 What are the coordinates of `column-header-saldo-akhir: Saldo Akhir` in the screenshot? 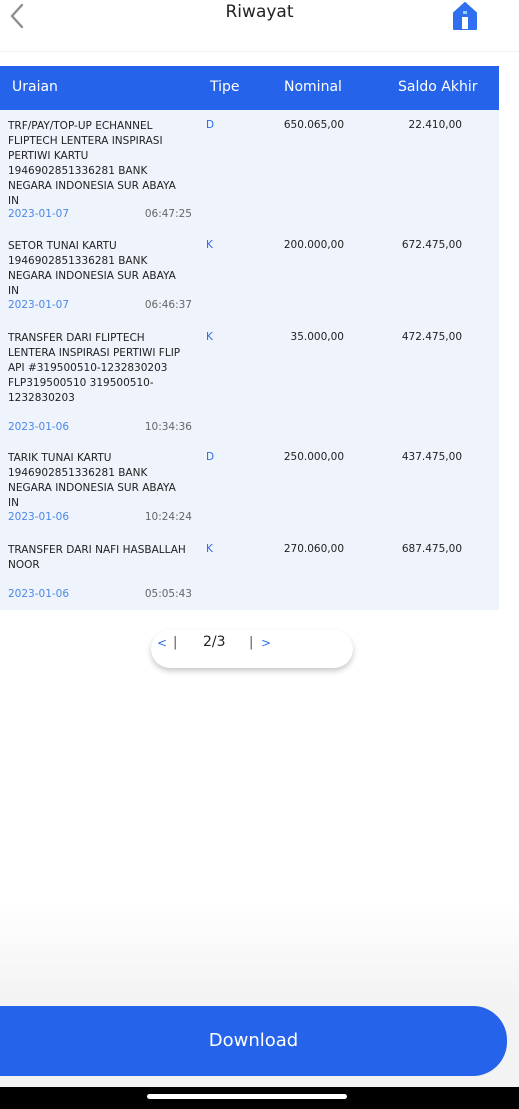 It's located at (438, 87).